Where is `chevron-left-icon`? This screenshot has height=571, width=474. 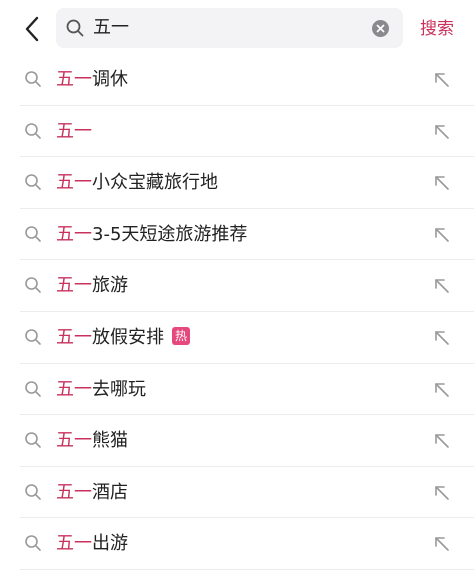 chevron-left-icon is located at coordinates (32, 29).